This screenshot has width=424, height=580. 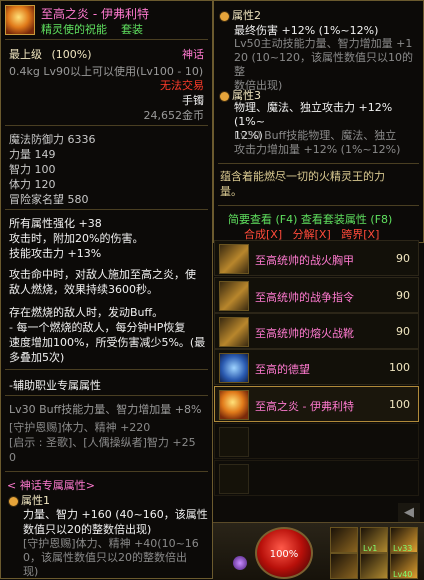 I want to click on prop2-title: 属性2, so click(x=240, y=15).